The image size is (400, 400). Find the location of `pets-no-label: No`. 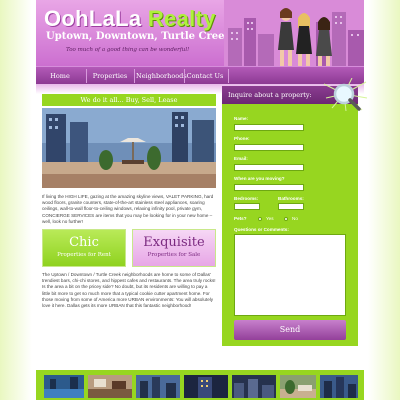

pets-no-label: No is located at coordinates (295, 218).